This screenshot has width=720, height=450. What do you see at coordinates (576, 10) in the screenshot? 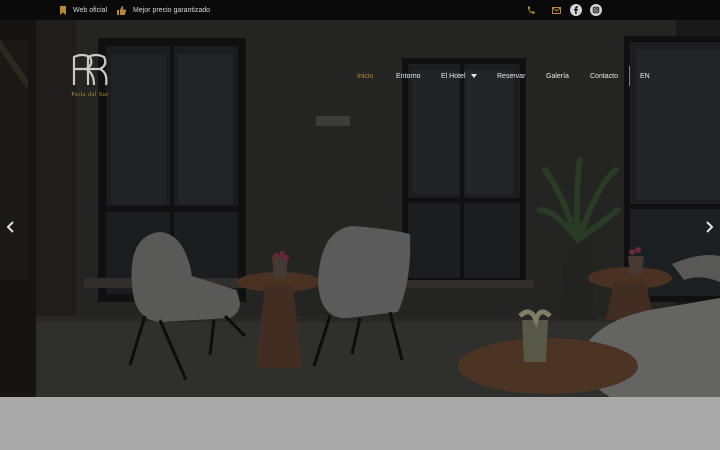
I see `facebook-icon` at bounding box center [576, 10].